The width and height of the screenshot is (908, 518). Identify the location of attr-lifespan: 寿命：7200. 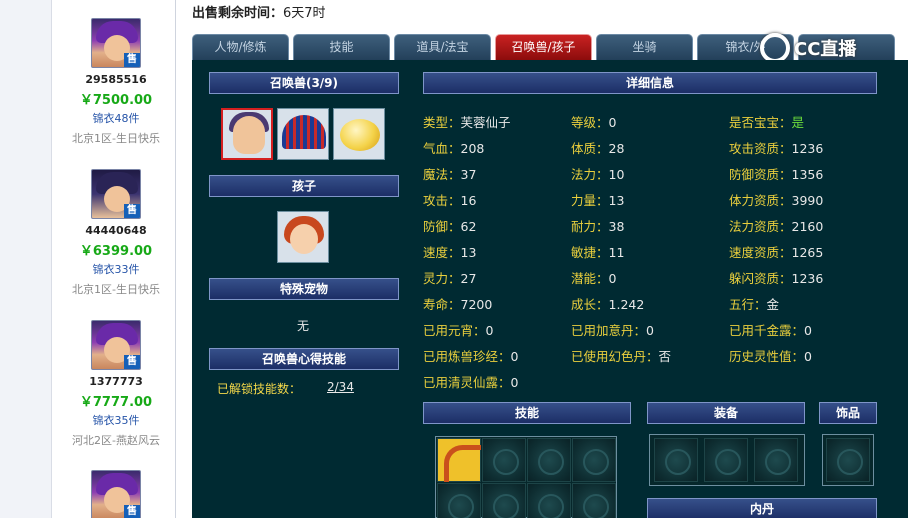
(458, 304).